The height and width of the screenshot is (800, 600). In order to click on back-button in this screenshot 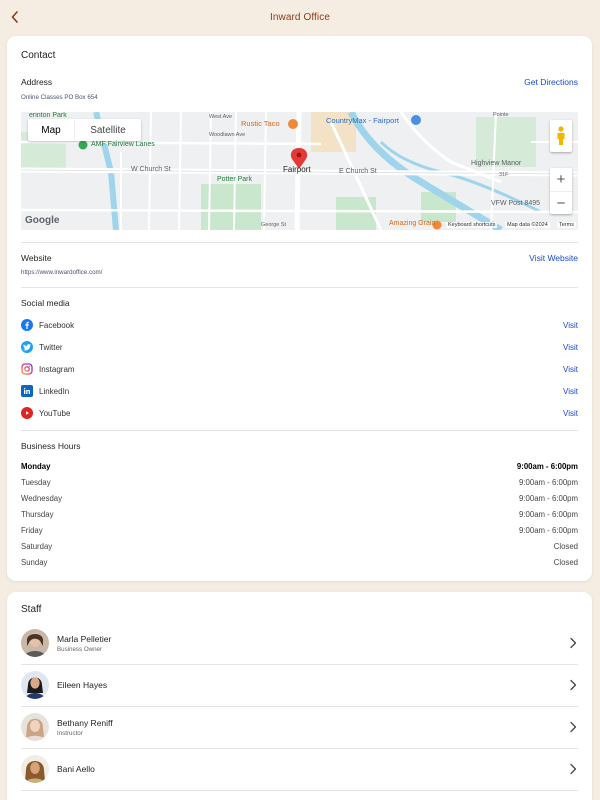, I will do `click(15, 17)`.